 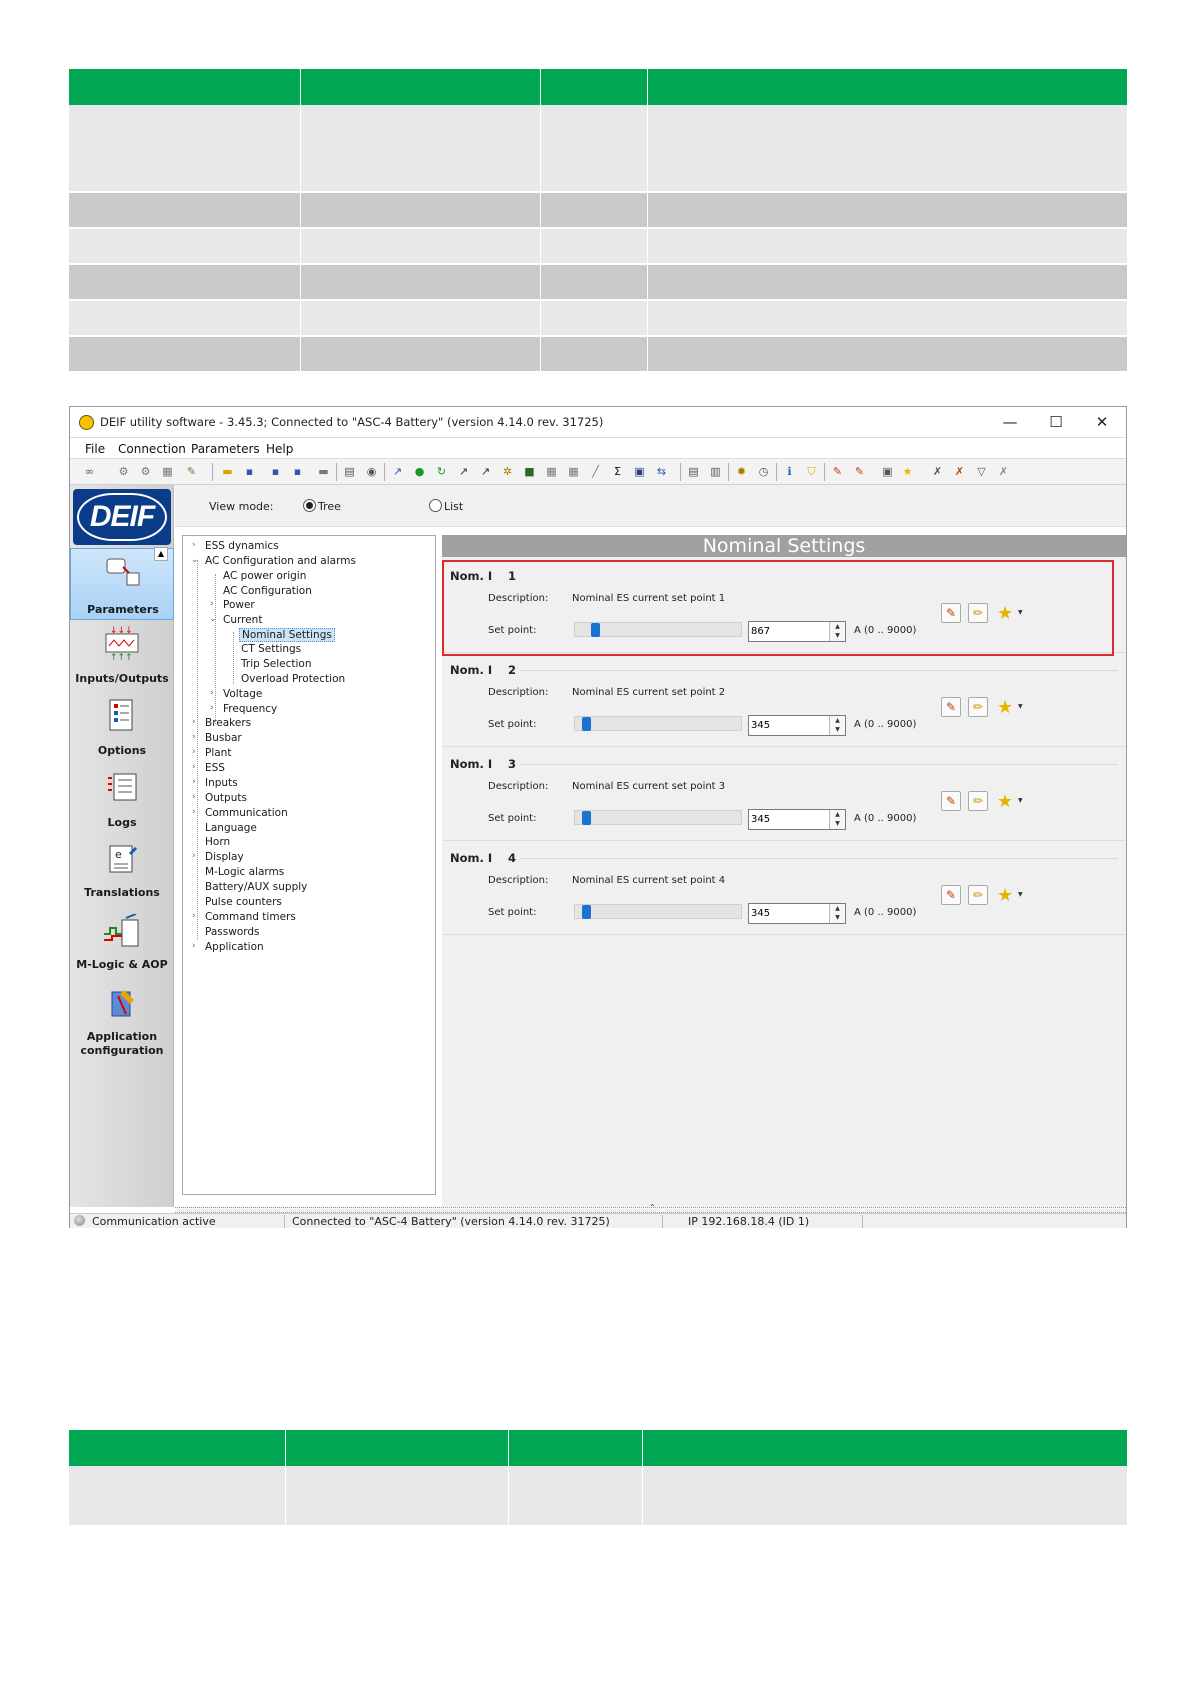 What do you see at coordinates (191, 471) in the screenshot?
I see `wizard-icon: ✎` at bounding box center [191, 471].